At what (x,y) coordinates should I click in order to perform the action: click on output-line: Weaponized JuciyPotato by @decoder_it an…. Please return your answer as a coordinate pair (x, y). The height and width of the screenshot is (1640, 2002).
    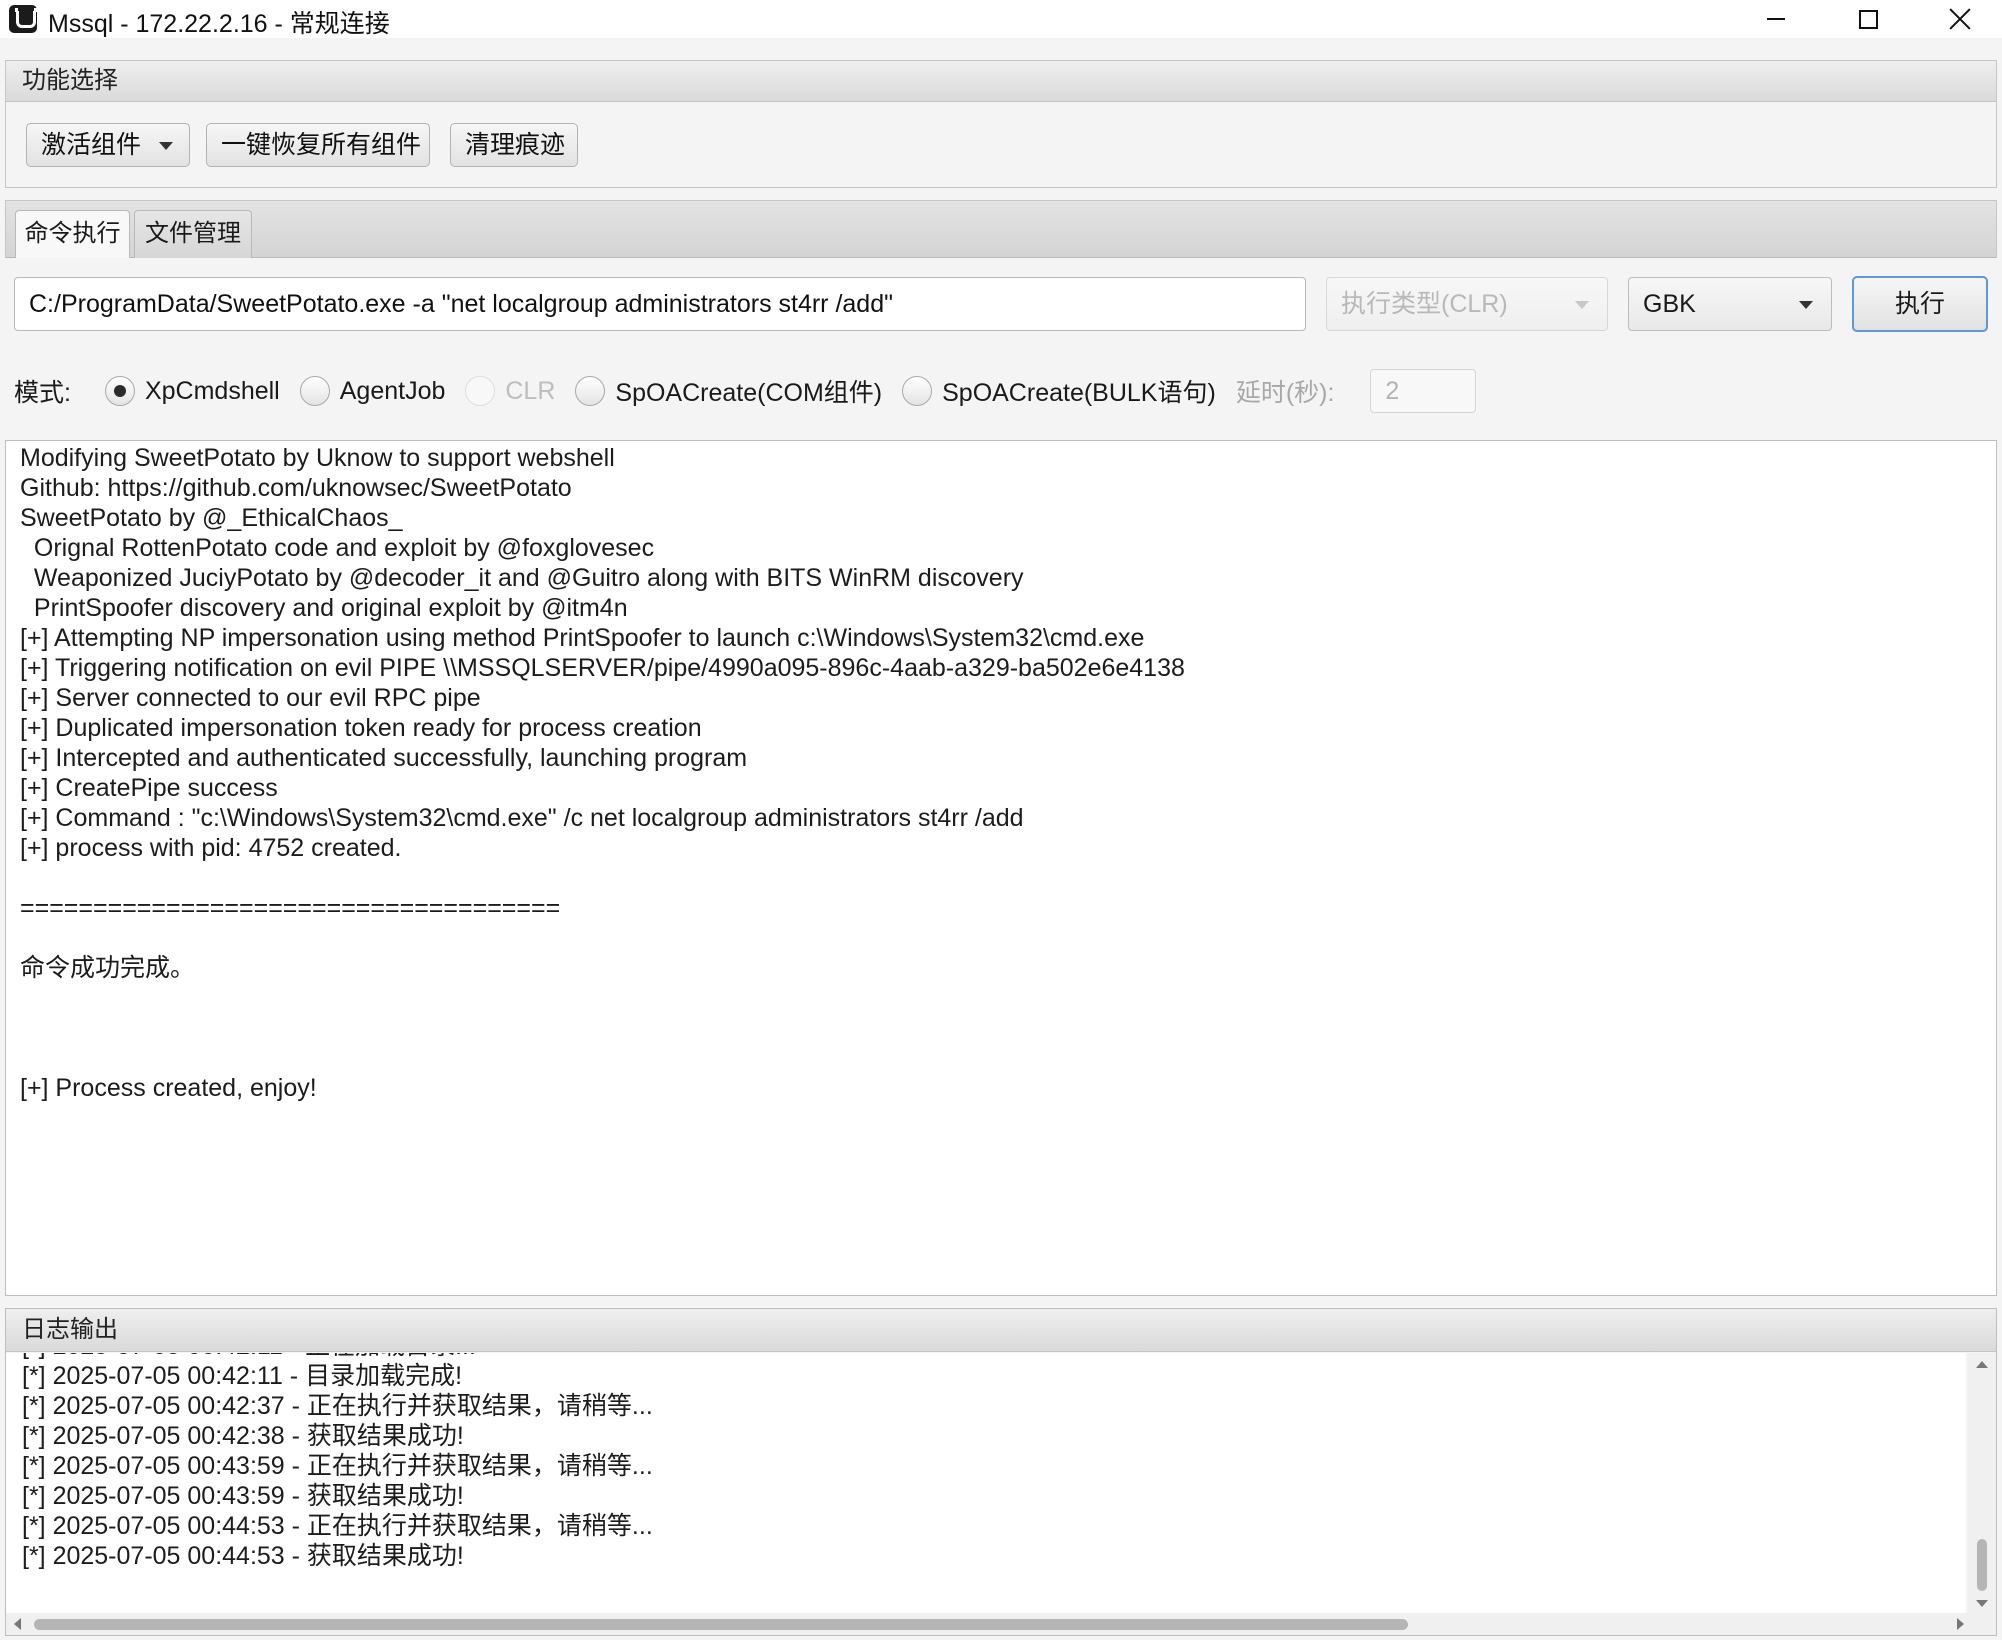
    Looking at the image, I should click on (522, 578).